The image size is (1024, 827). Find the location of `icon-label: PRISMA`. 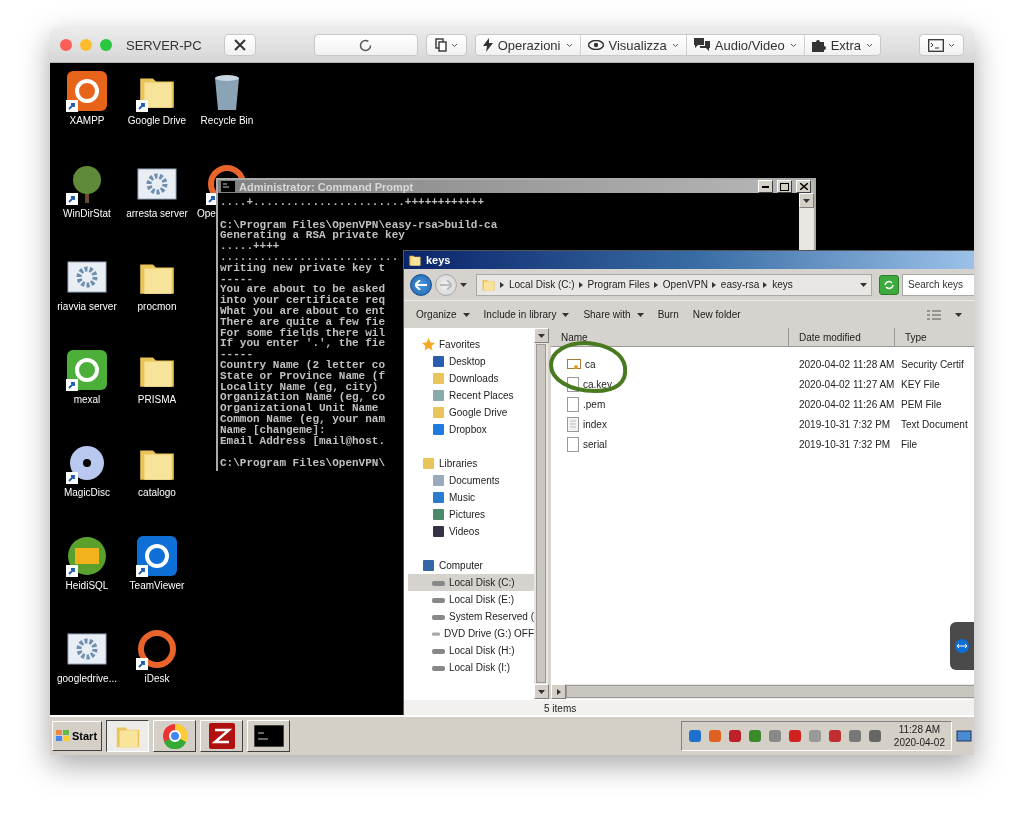

icon-label: PRISMA is located at coordinates (157, 399).